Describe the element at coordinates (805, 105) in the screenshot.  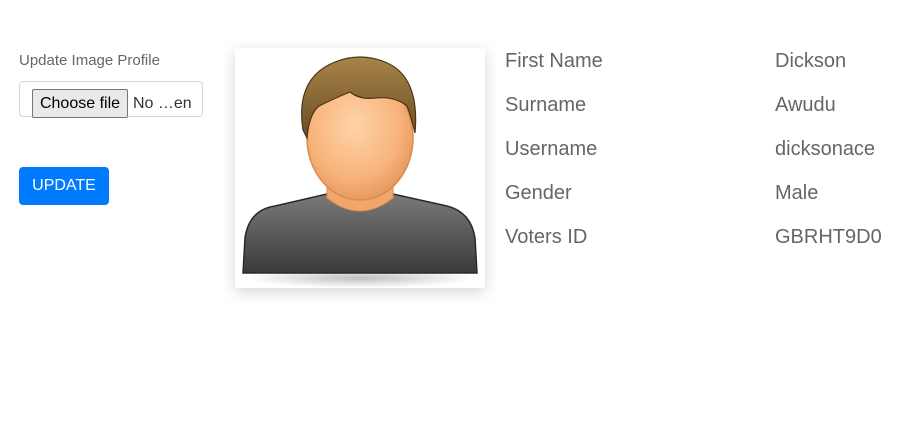
I see `surname-value: Awudu` at that location.